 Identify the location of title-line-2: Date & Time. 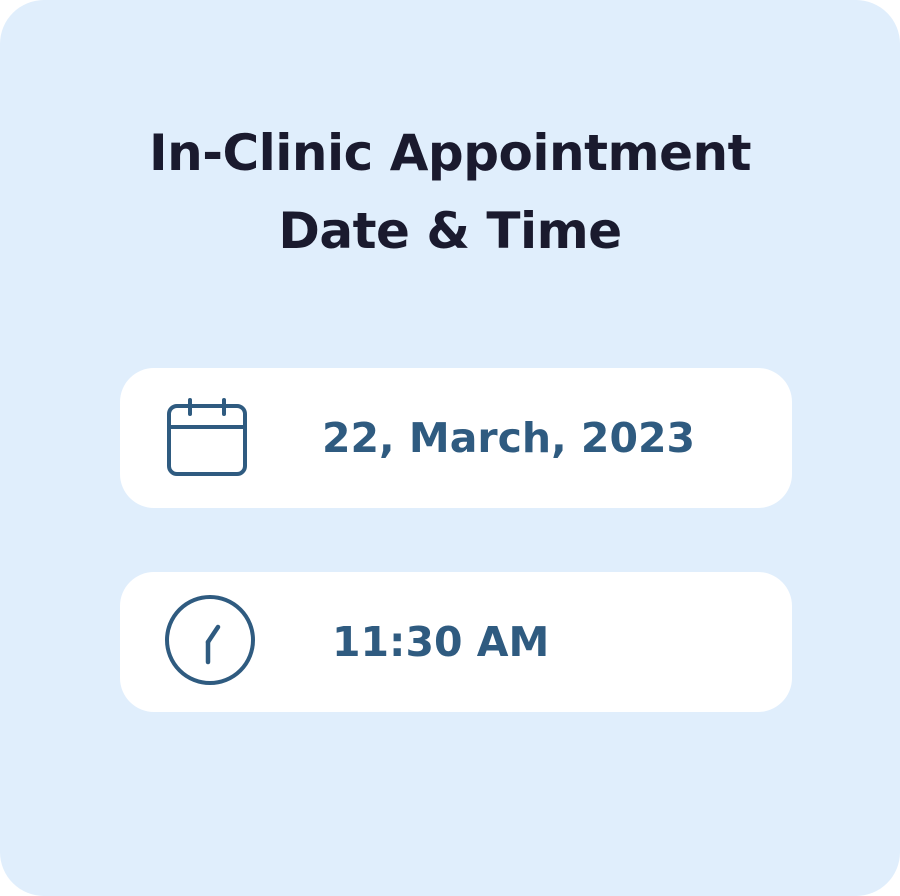
(450, 231).